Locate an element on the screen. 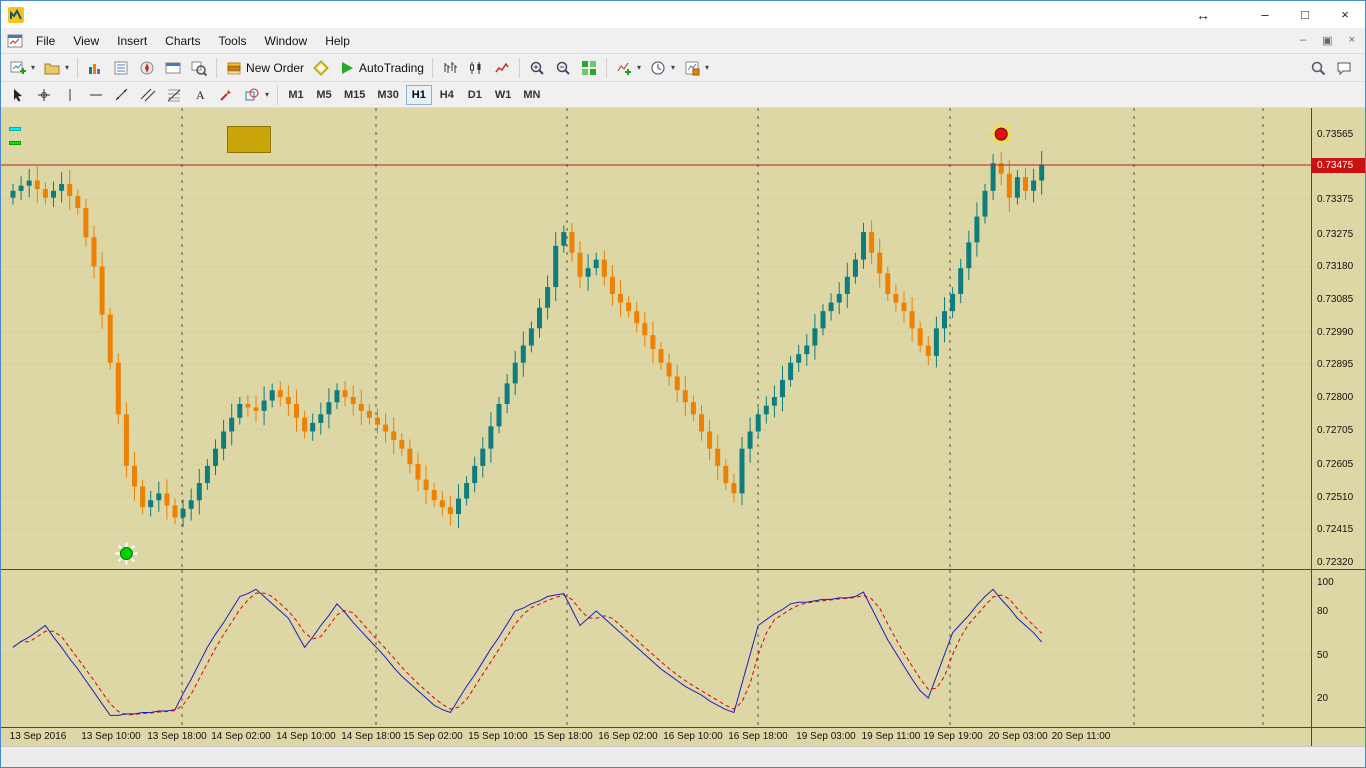 Image resolution: width=1366 pixels, height=768 pixels. timeframe-m5: M5 is located at coordinates (324, 95).